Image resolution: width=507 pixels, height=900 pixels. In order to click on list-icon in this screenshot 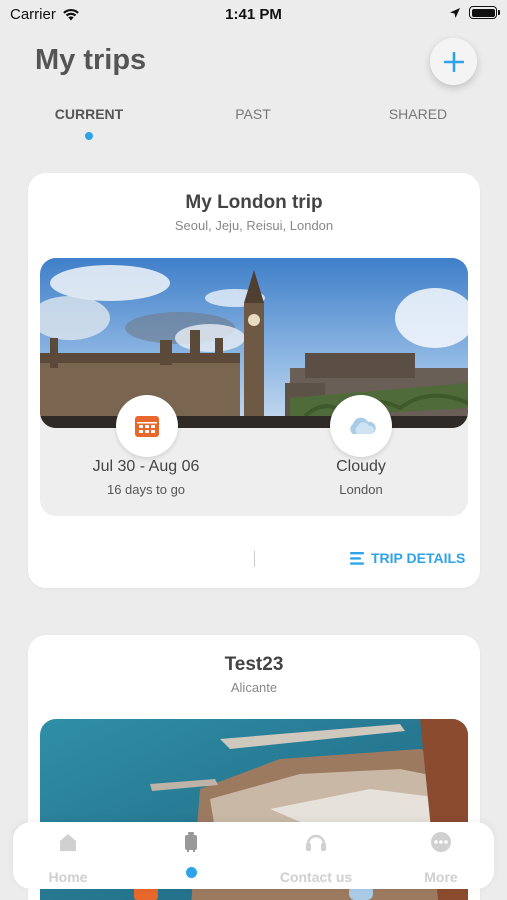, I will do `click(357, 558)`.